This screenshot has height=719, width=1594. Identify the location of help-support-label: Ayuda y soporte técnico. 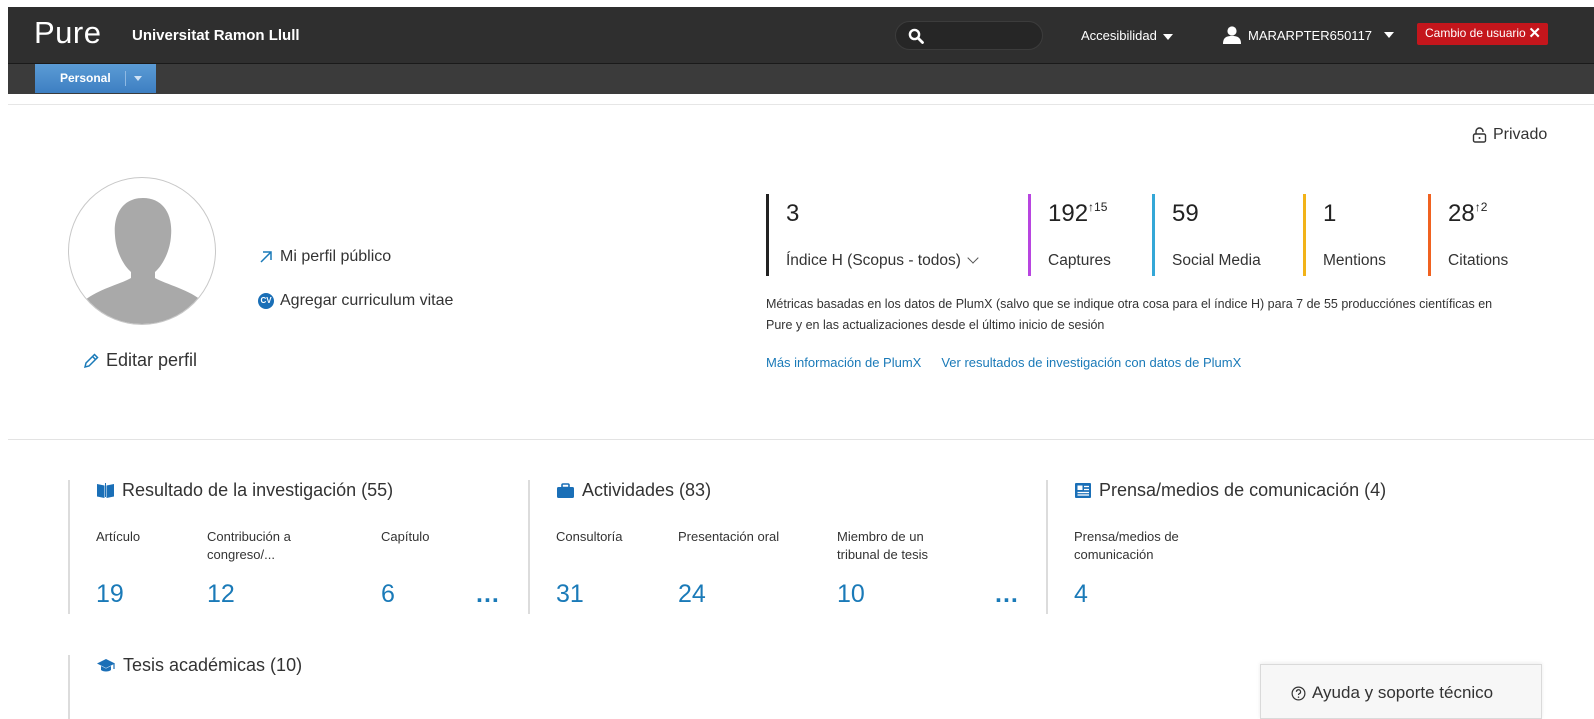
(1403, 692).